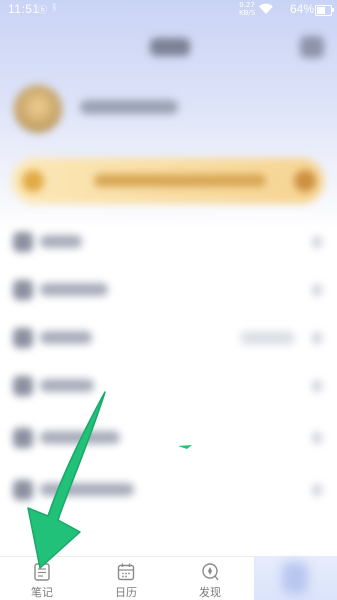 This screenshot has height=600, width=337. Describe the element at coordinates (126, 572) in the screenshot. I see `calendar-icon` at that location.